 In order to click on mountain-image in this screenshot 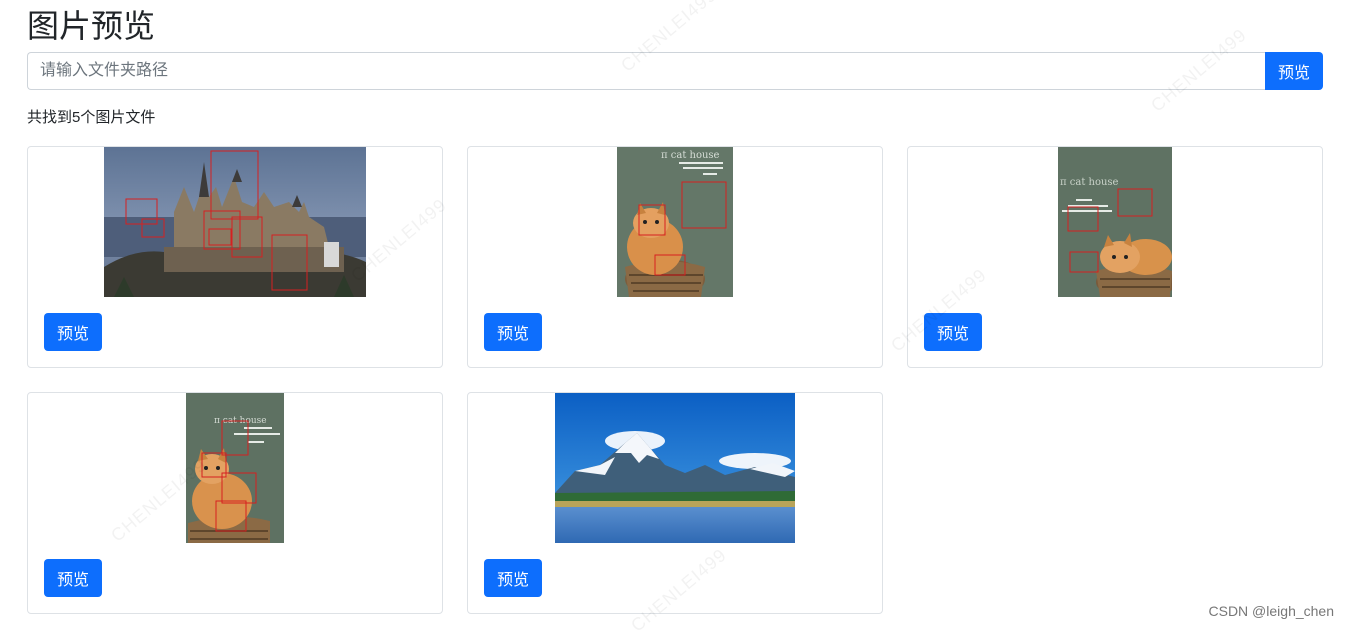, I will do `click(675, 468)`.